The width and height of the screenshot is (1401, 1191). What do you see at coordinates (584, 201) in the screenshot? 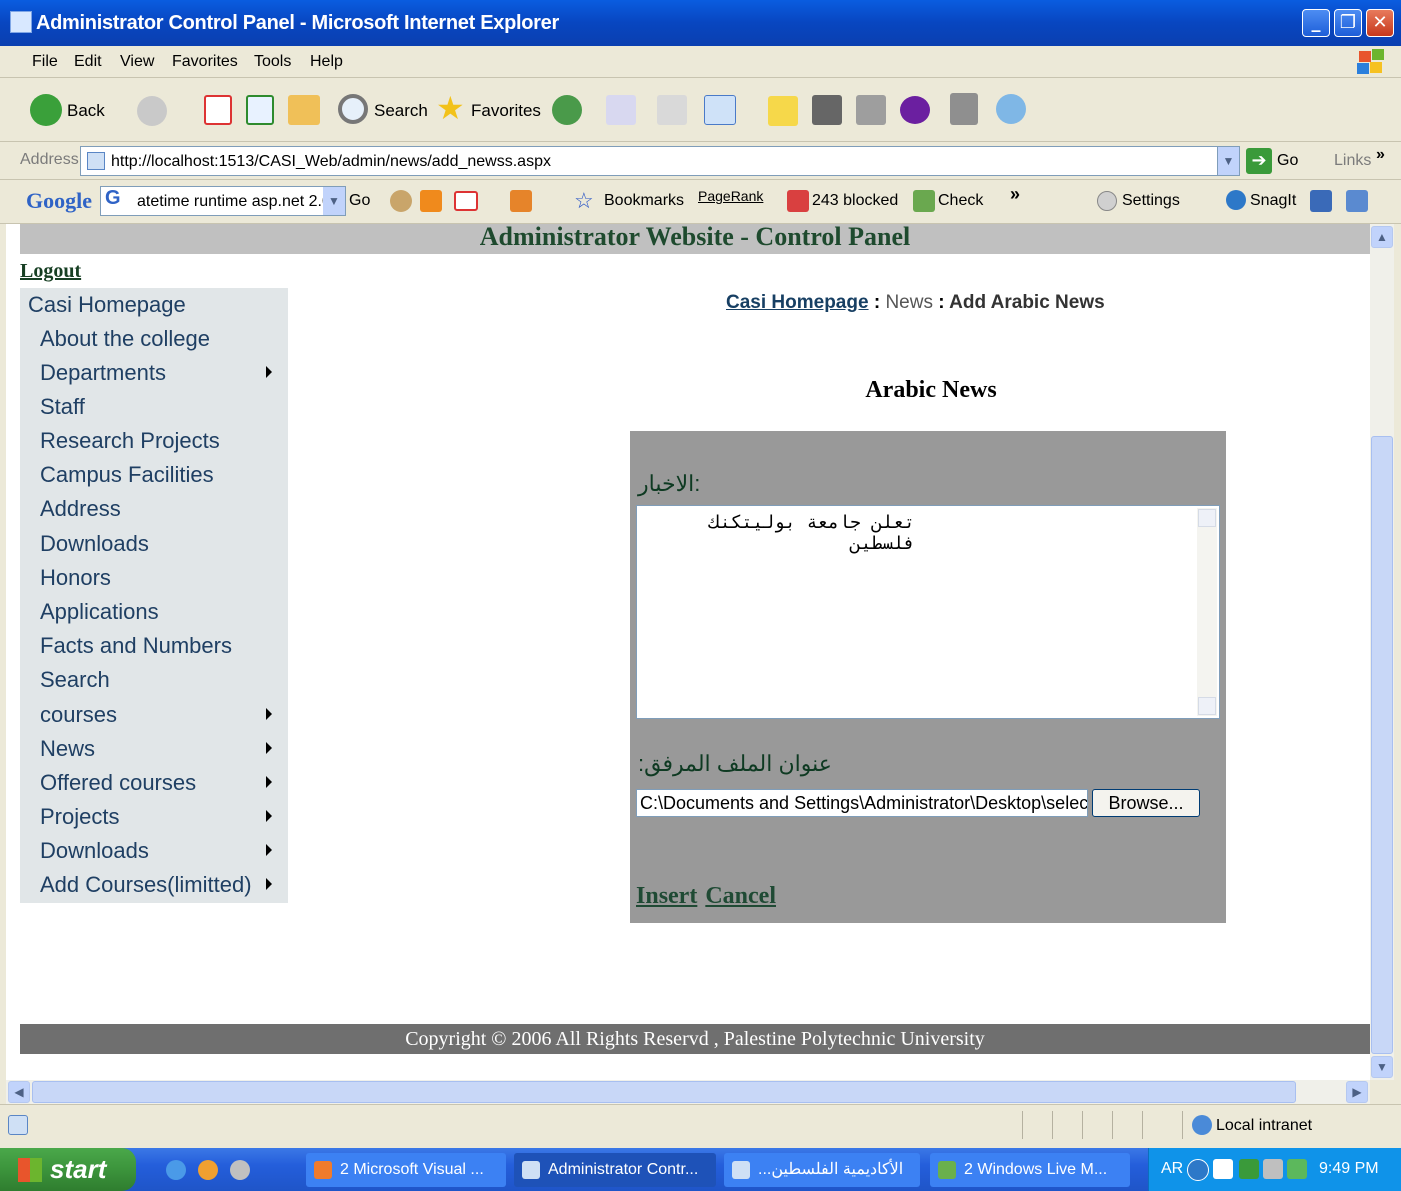
I see `bookmarks-star-icon: ☆` at bounding box center [584, 201].